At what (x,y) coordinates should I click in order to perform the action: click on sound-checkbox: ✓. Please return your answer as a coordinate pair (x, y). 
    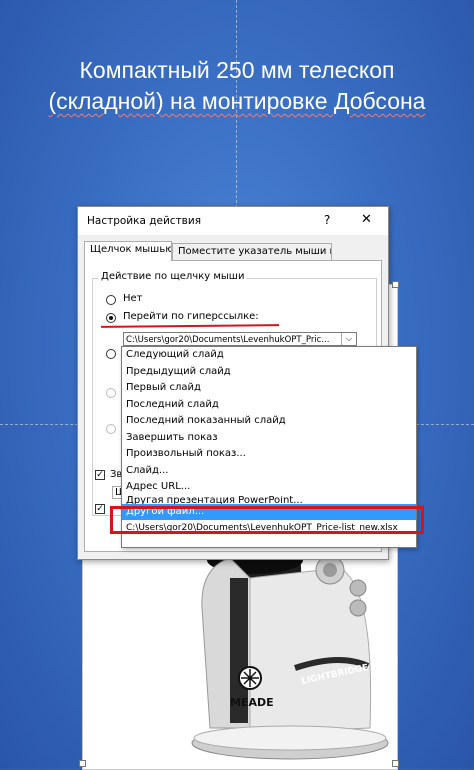
    Looking at the image, I should click on (100, 475).